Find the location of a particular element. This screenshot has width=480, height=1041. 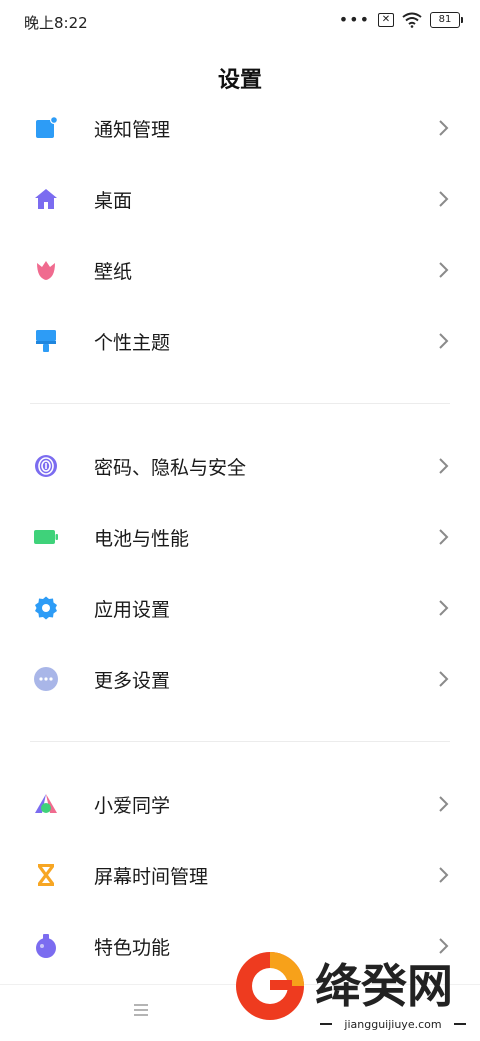

settings-item-label: 特色功能 is located at coordinates (132, 948).